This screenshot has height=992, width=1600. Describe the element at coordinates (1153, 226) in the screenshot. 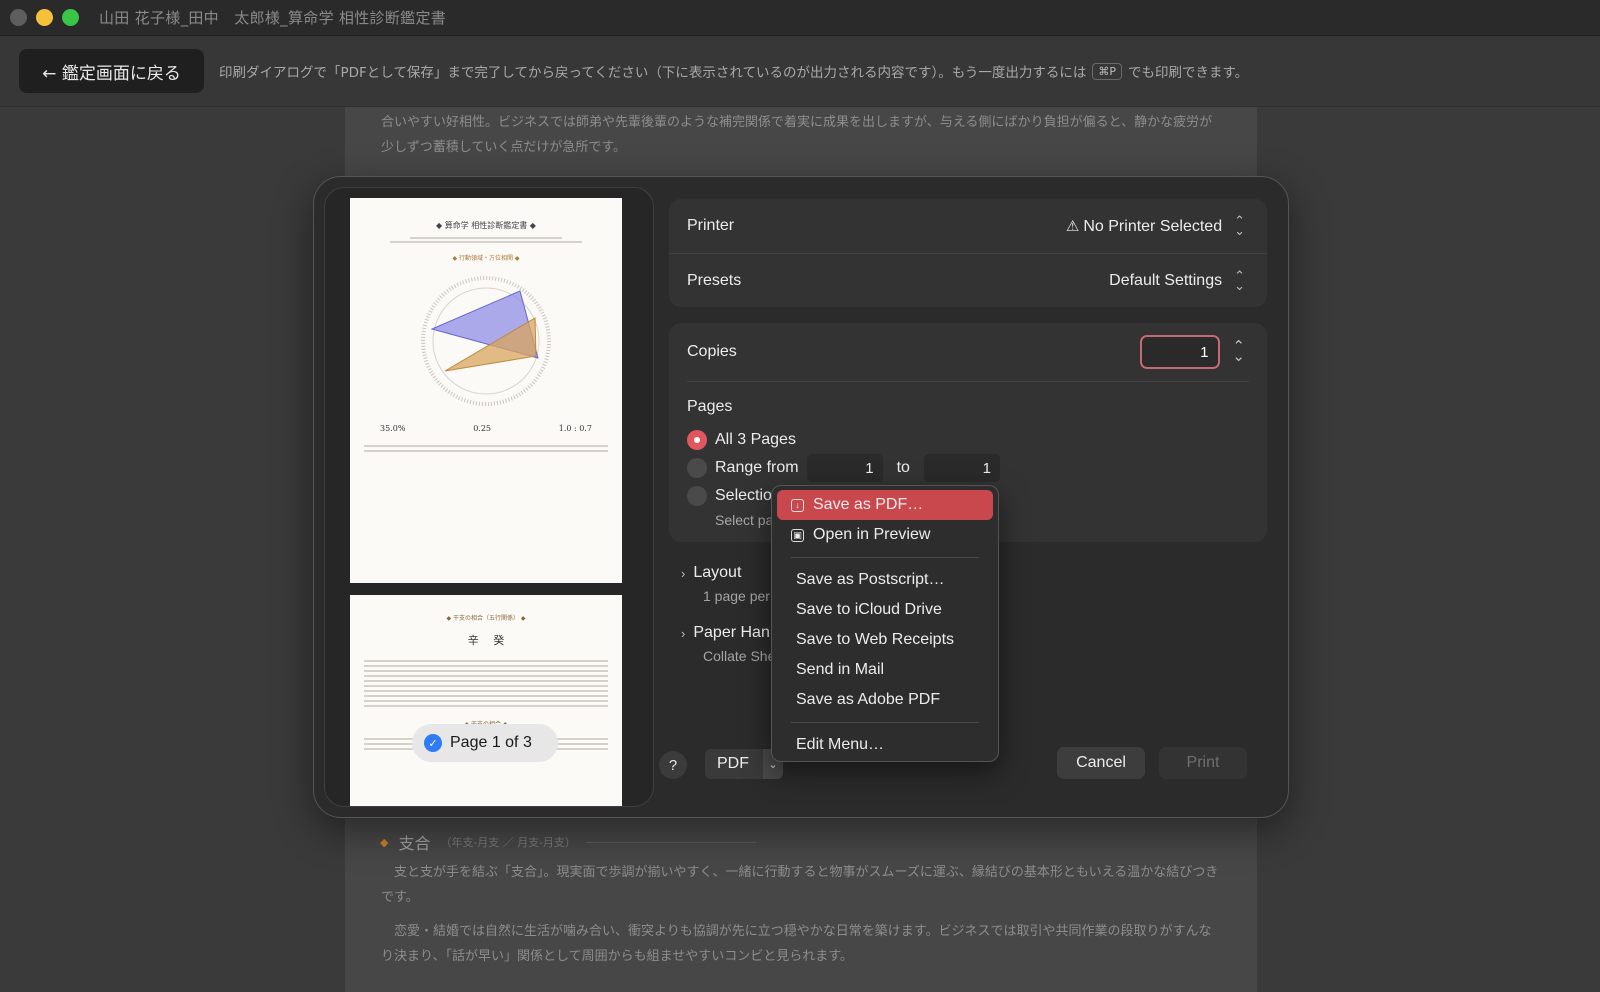

I see `printer-value: No Printer Selected` at that location.